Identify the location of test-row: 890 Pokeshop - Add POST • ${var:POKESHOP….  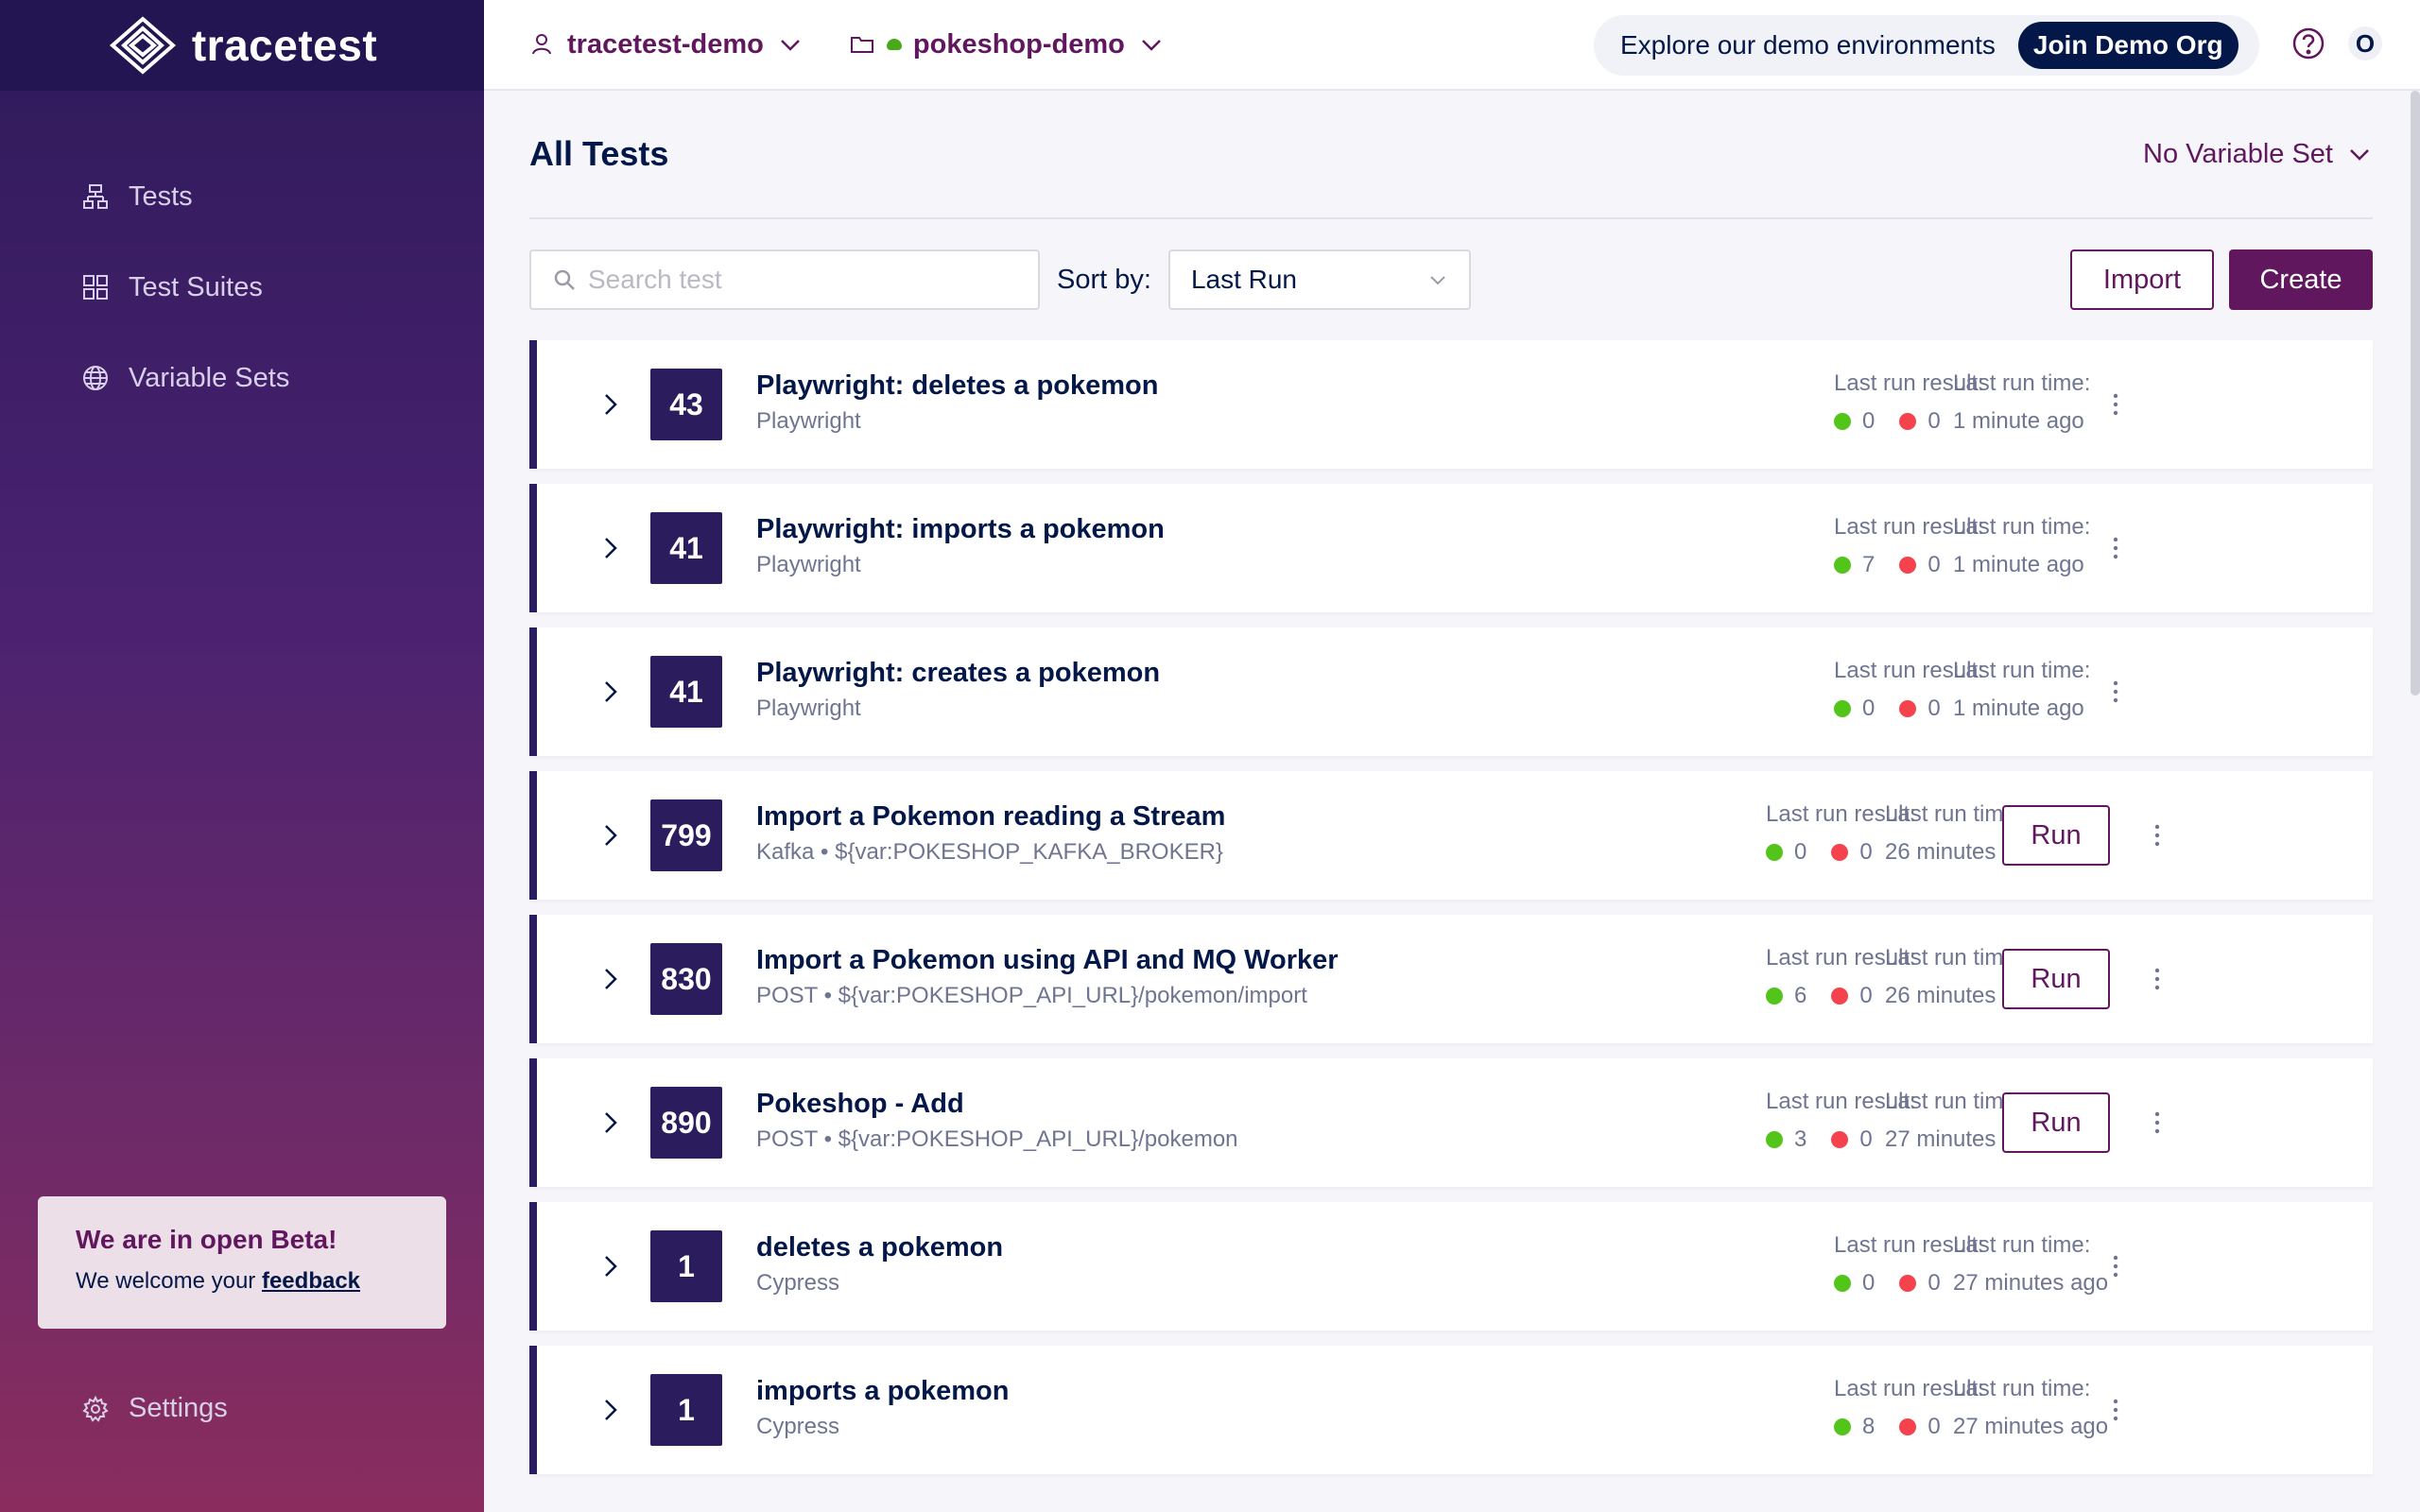
(1451, 1122).